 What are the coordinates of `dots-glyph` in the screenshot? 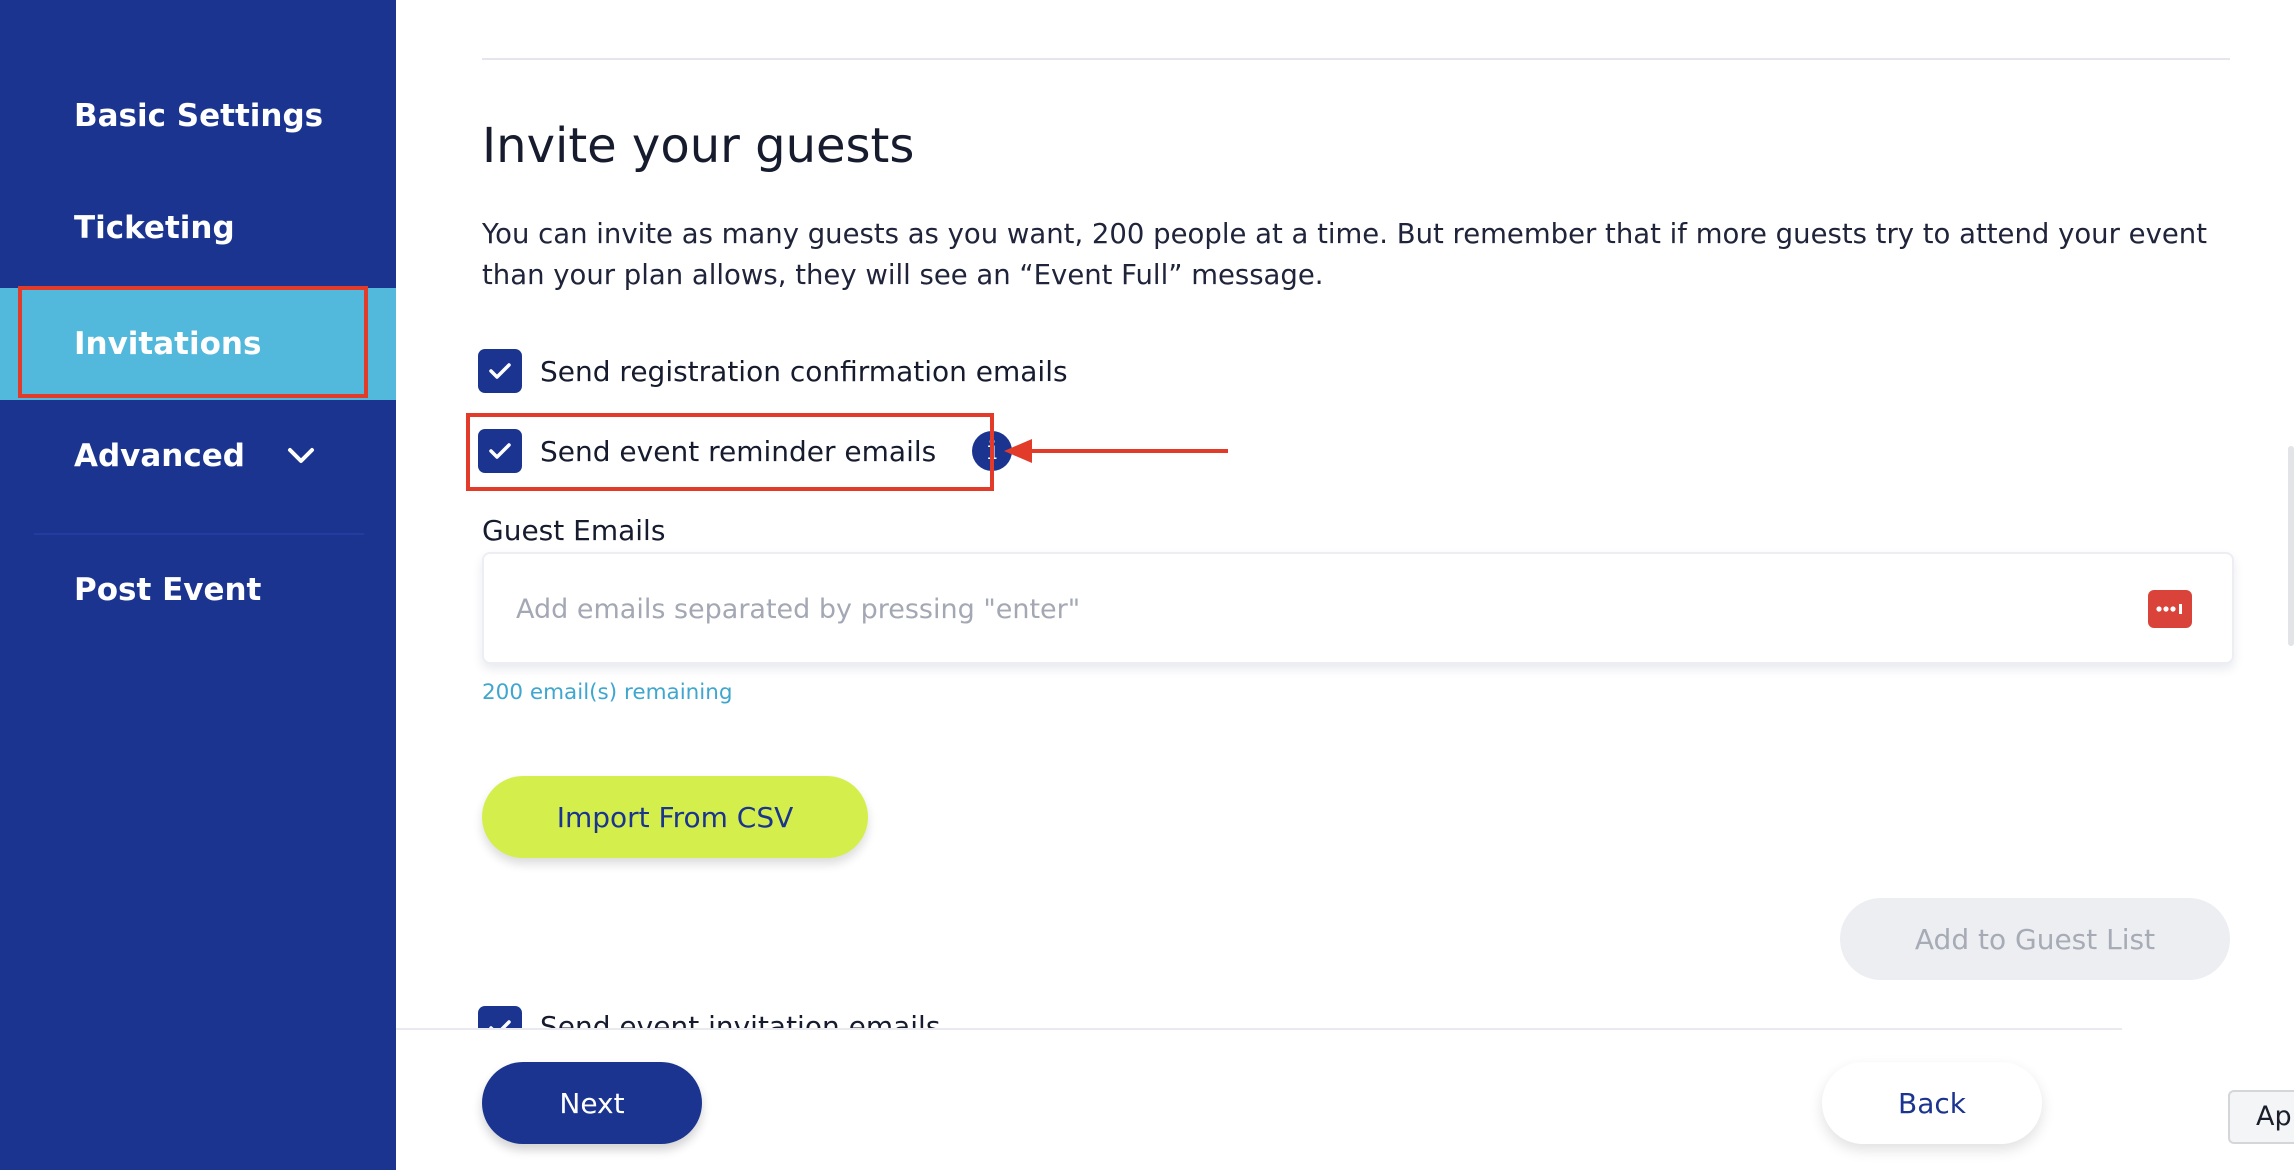 It's located at (2169, 609).